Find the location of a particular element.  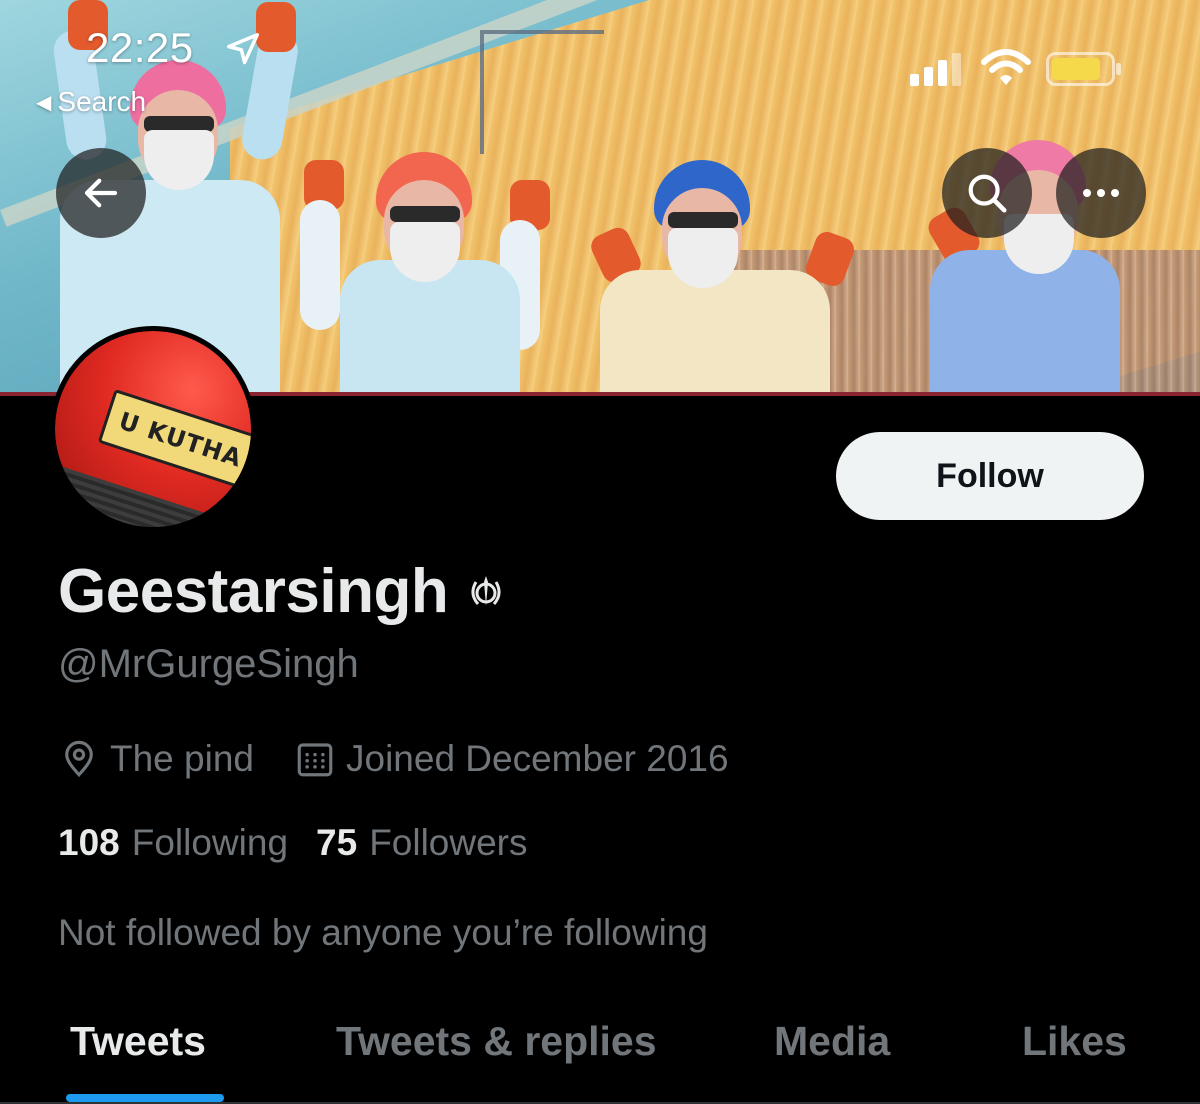

display-name-row: Geestarsingh is located at coordinates (281, 591).